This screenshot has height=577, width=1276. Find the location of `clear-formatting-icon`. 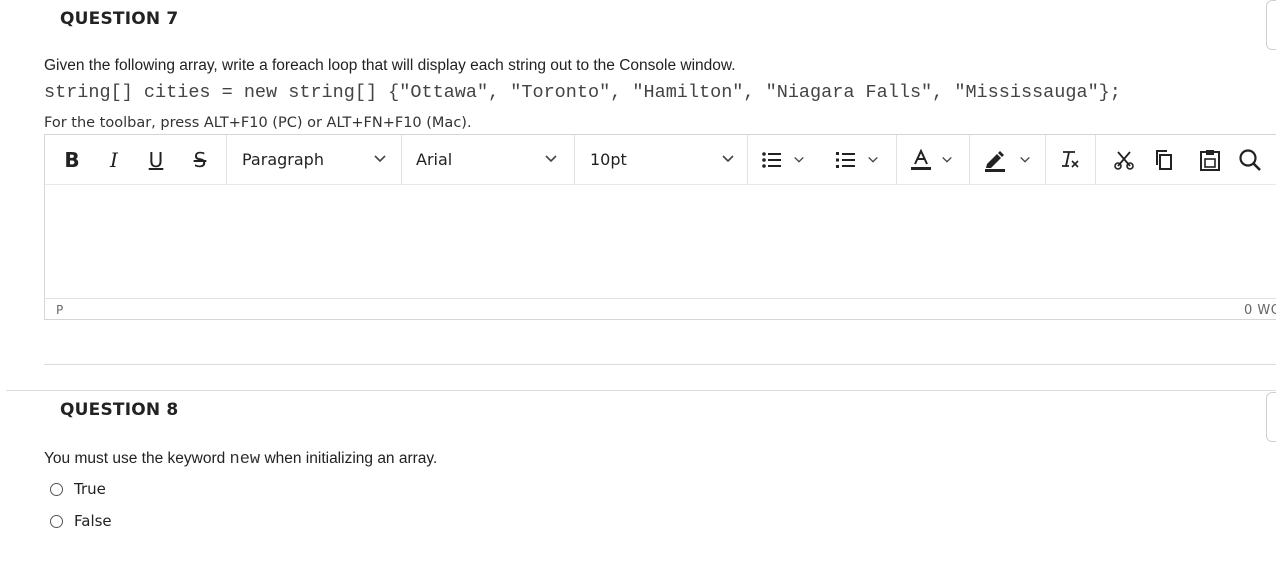

clear-formatting-icon is located at coordinates (1070, 159).